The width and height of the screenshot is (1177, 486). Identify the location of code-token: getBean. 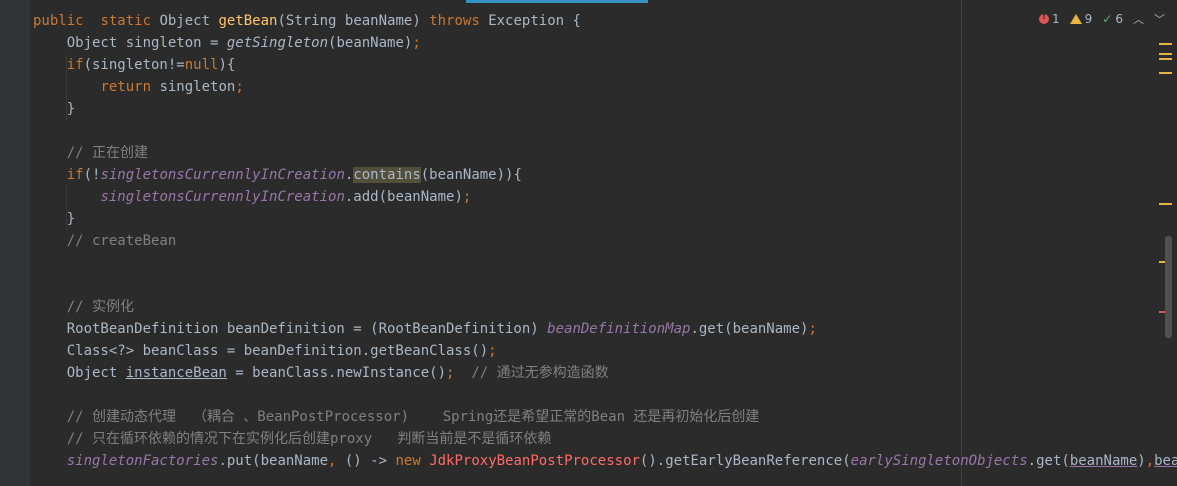
(248, 21).